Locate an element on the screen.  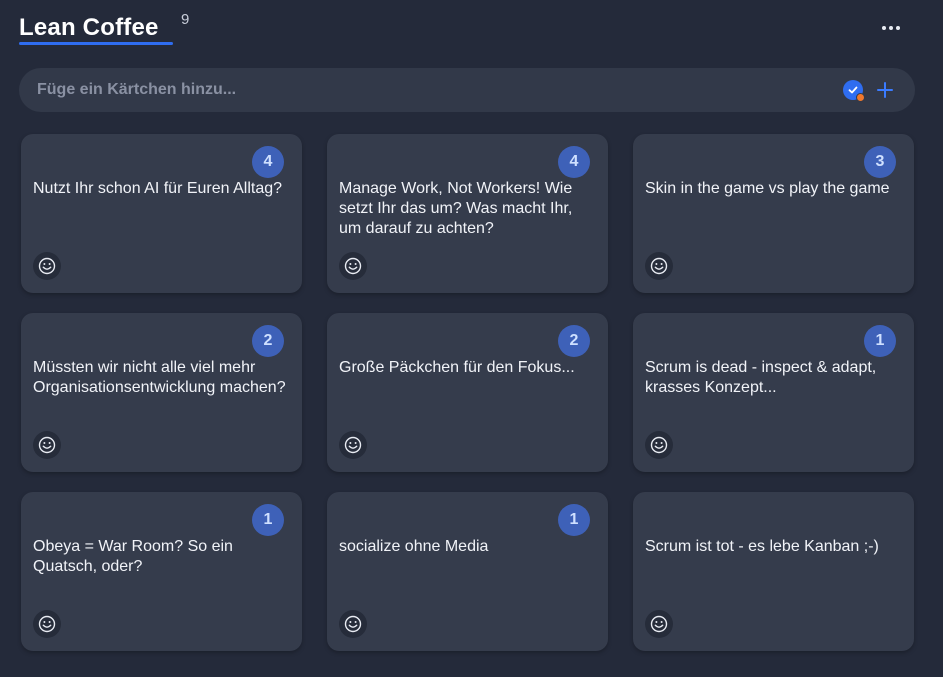
card-text: Nutzt Ihr schon AI für Euren Alltag? is located at coordinates (158, 188).